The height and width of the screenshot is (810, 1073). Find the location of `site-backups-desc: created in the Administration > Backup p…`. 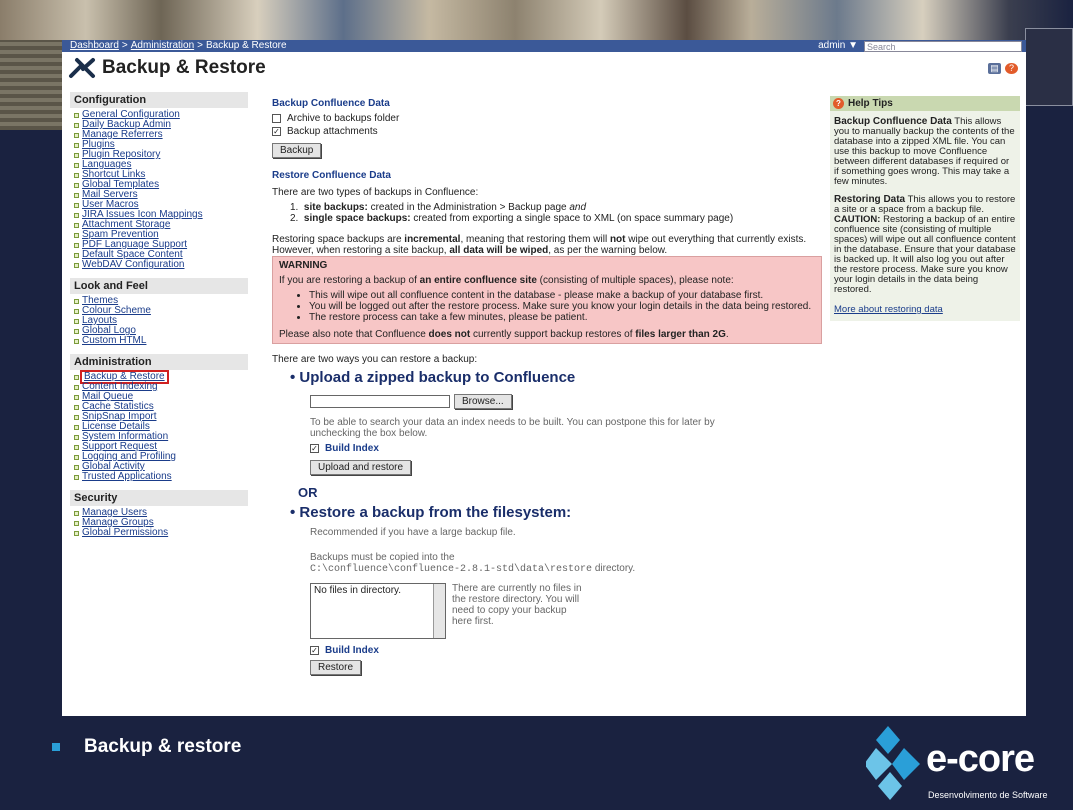

site-backups-desc: created in the Administration > Backup p… is located at coordinates (468, 207).